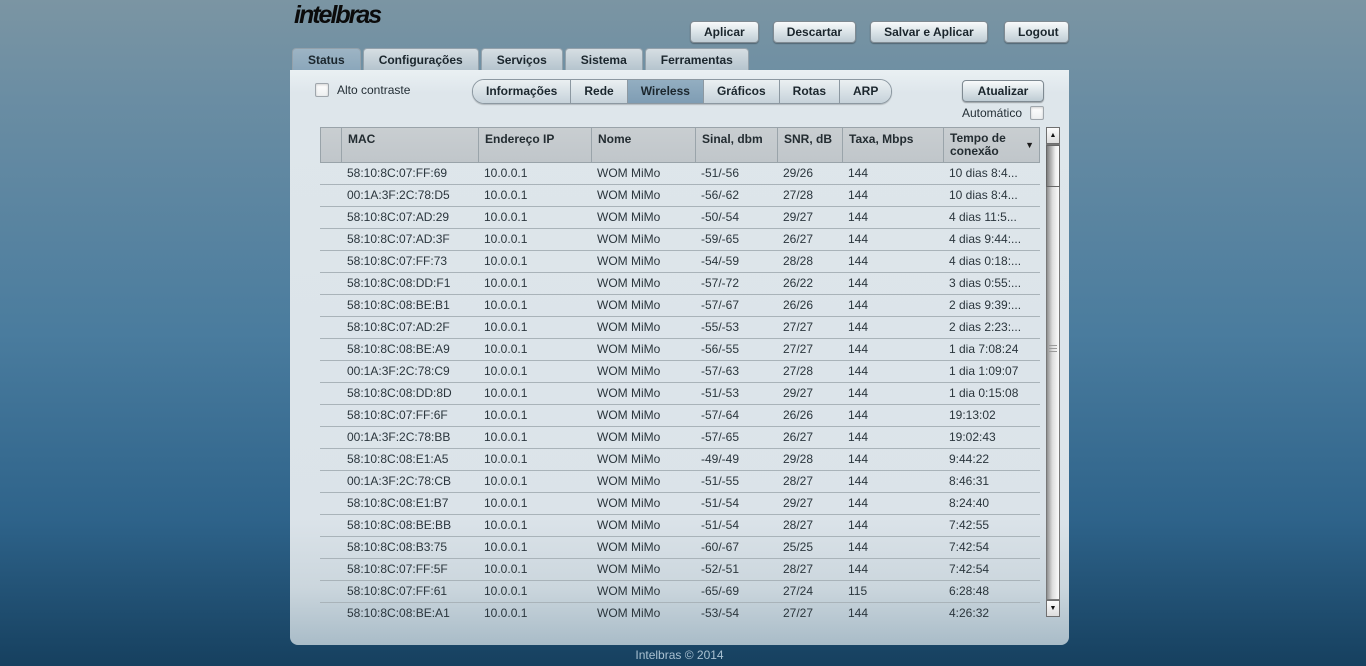 The height and width of the screenshot is (666, 1366). What do you see at coordinates (535, 145) in the screenshot?
I see `header-endereco-ip: Endereço IP` at bounding box center [535, 145].